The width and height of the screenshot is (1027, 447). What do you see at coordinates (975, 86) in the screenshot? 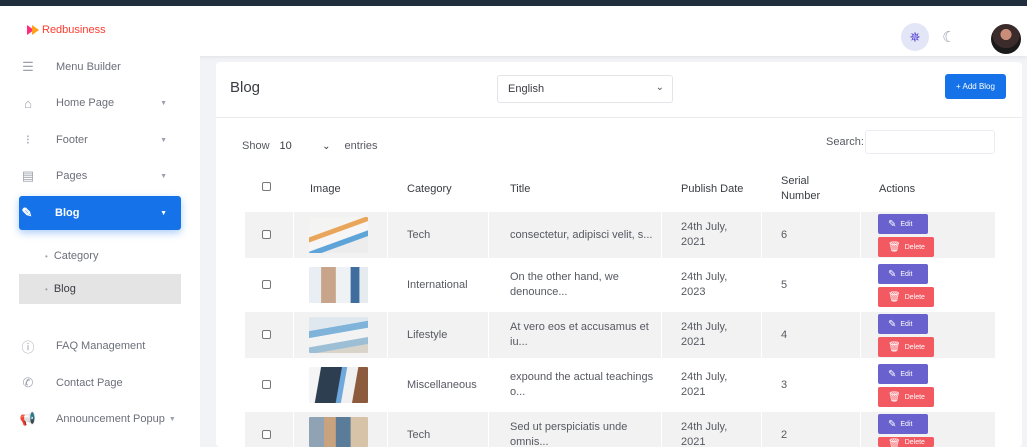
I see `add-blog-button: + Add Blog` at bounding box center [975, 86].